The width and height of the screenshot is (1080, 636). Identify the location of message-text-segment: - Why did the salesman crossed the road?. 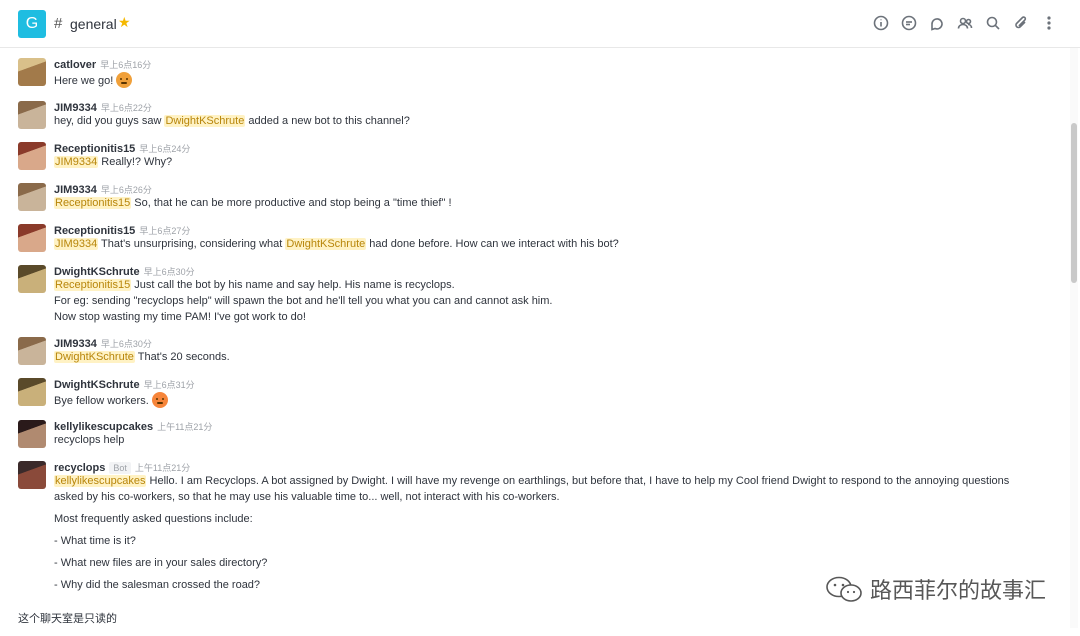
(157, 585).